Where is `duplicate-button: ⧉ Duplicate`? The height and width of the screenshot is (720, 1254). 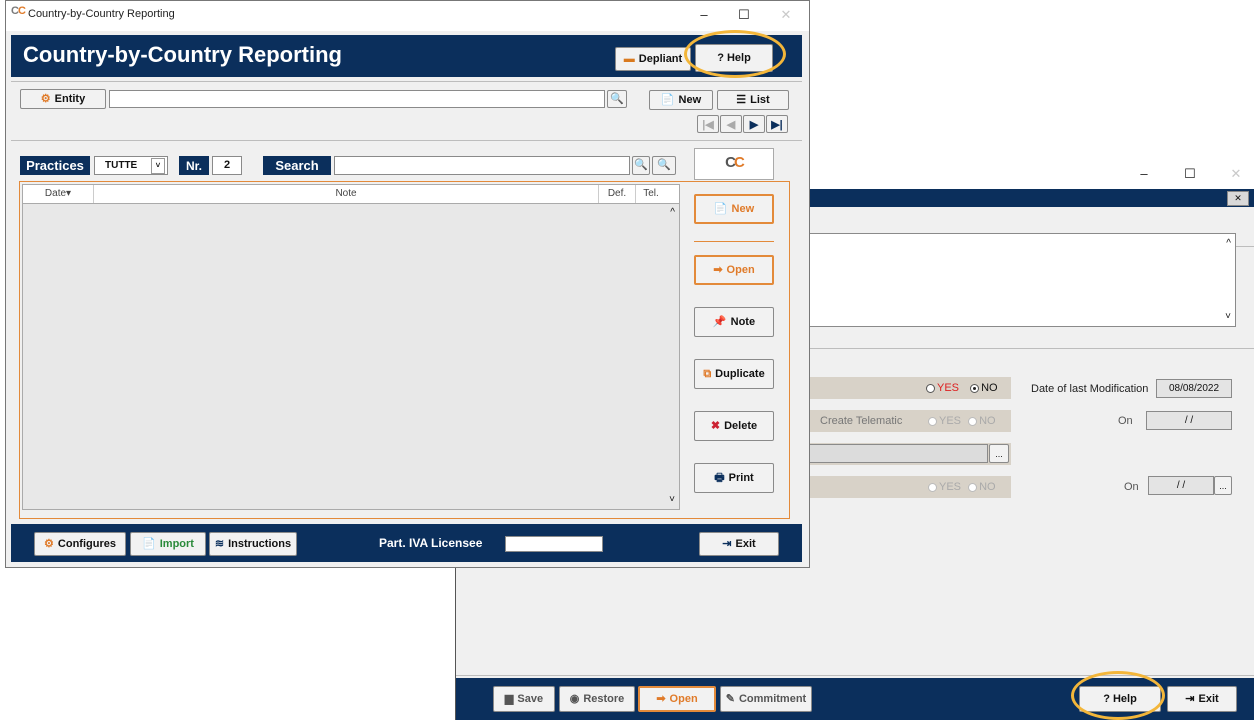
duplicate-button: ⧉ Duplicate is located at coordinates (734, 374).